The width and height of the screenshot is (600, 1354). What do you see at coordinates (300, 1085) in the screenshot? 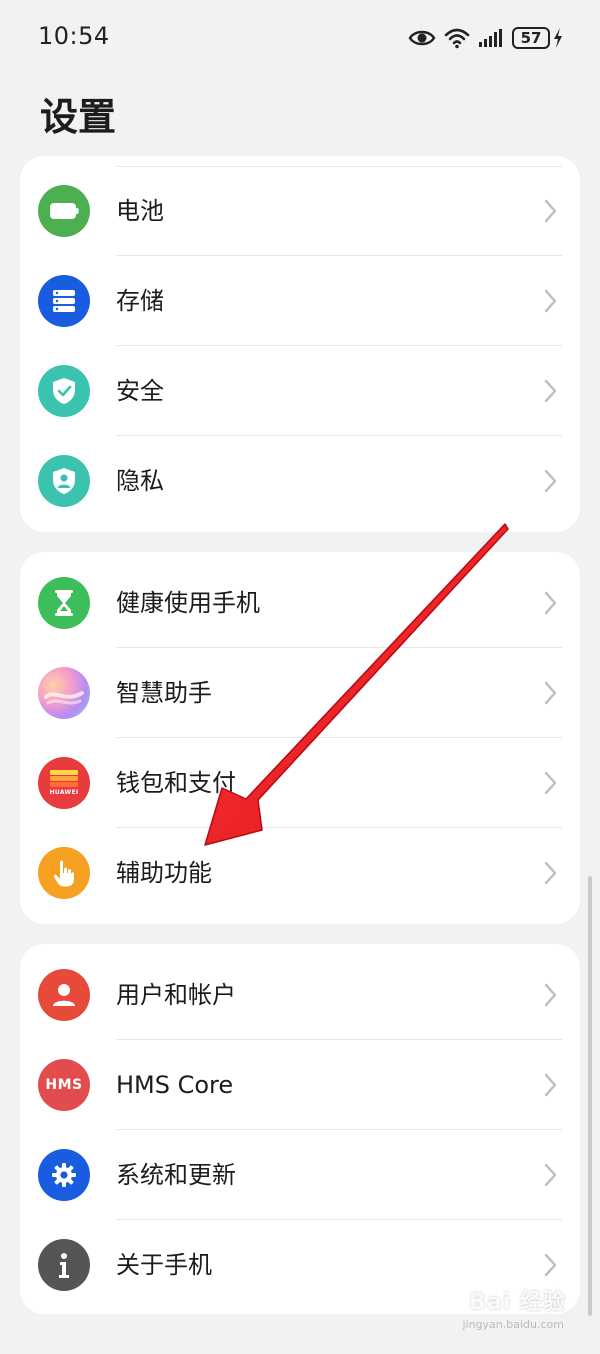
I see `settings-item-hms-core: HMS HMS Core` at bounding box center [300, 1085].